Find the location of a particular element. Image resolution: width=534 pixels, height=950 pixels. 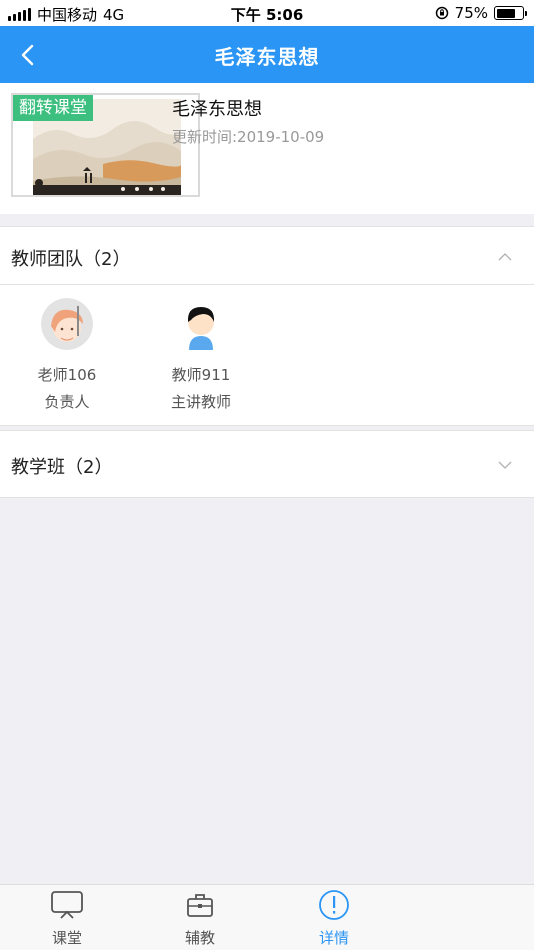

course-update-date: 更新时间:2019-10-09 is located at coordinates (248, 137).